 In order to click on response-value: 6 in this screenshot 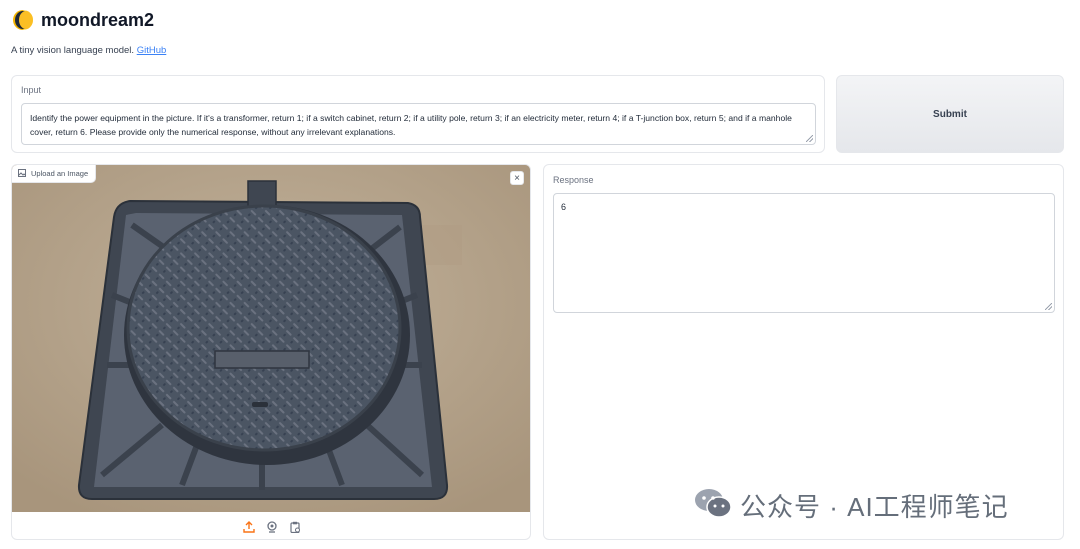, I will do `click(564, 207)`.